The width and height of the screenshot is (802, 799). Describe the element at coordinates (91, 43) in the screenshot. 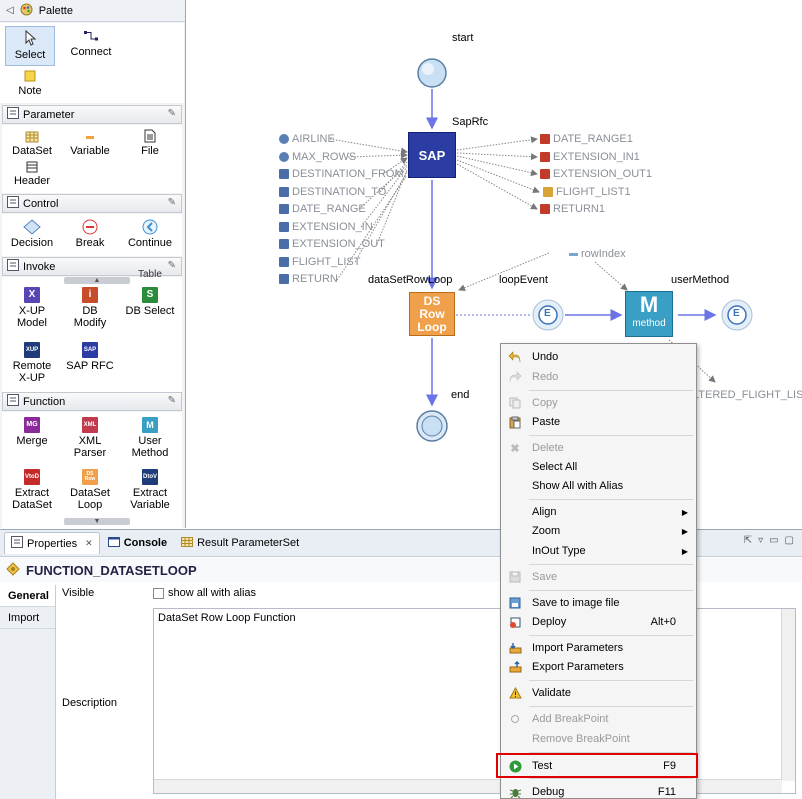

I see `connect-tool: Connect` at that location.